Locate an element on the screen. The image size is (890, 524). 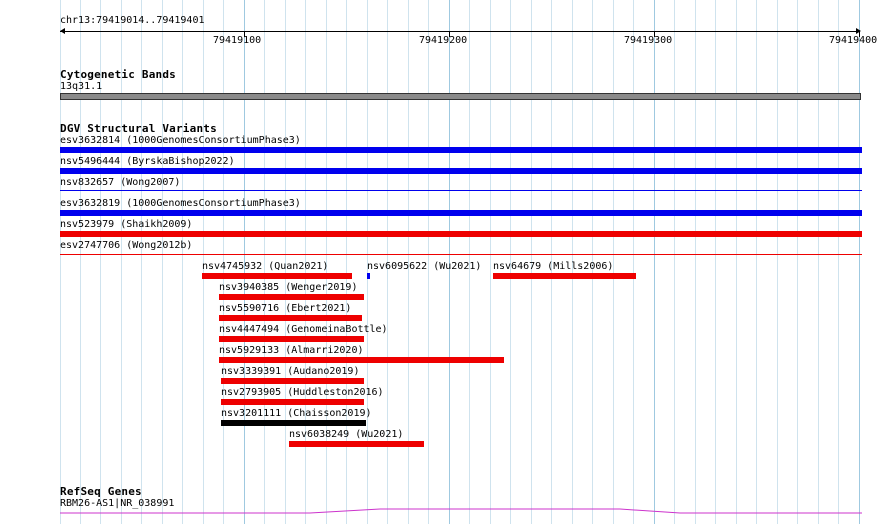
variant-label: nsv64679 (Mills2006) is located at coordinates (553, 266).